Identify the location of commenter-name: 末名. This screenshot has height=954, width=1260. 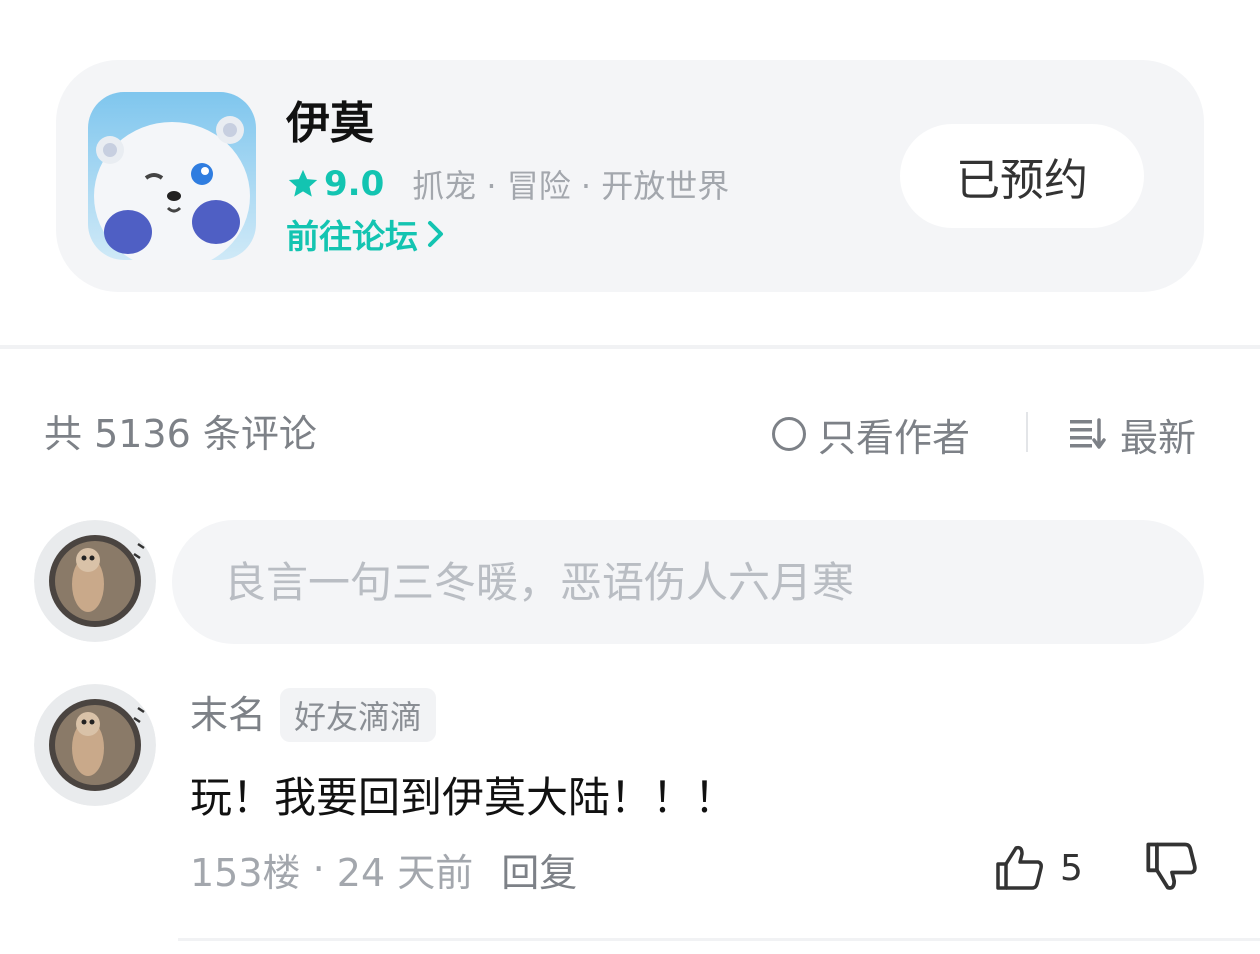
(228, 715).